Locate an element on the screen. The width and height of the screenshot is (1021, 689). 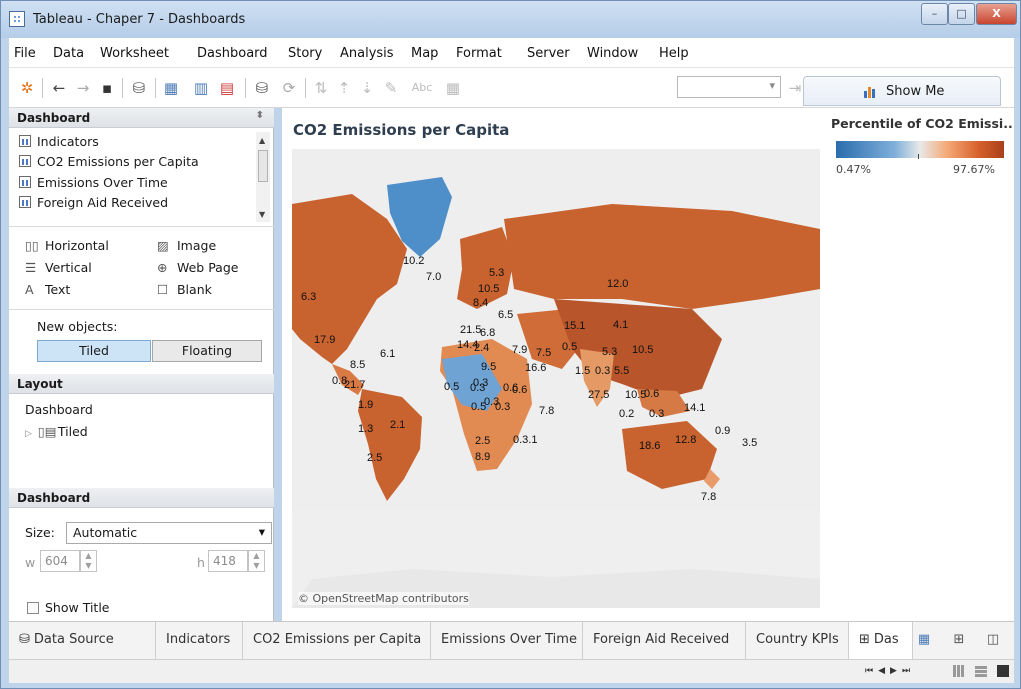
floating-toggle: Floating is located at coordinates (207, 351).